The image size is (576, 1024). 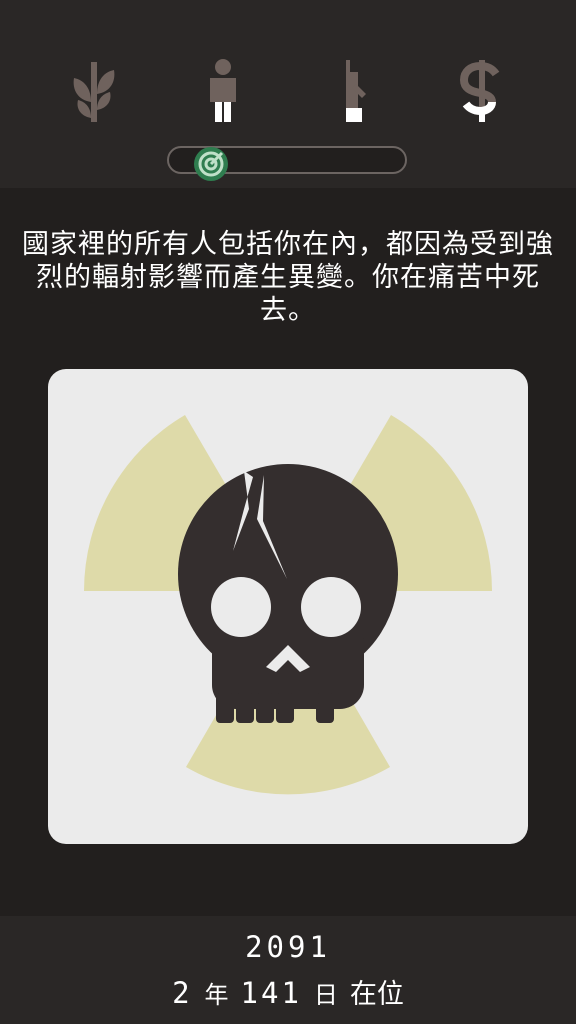 What do you see at coordinates (216, 995) in the screenshot?
I see `reign-years-unit: 年` at bounding box center [216, 995].